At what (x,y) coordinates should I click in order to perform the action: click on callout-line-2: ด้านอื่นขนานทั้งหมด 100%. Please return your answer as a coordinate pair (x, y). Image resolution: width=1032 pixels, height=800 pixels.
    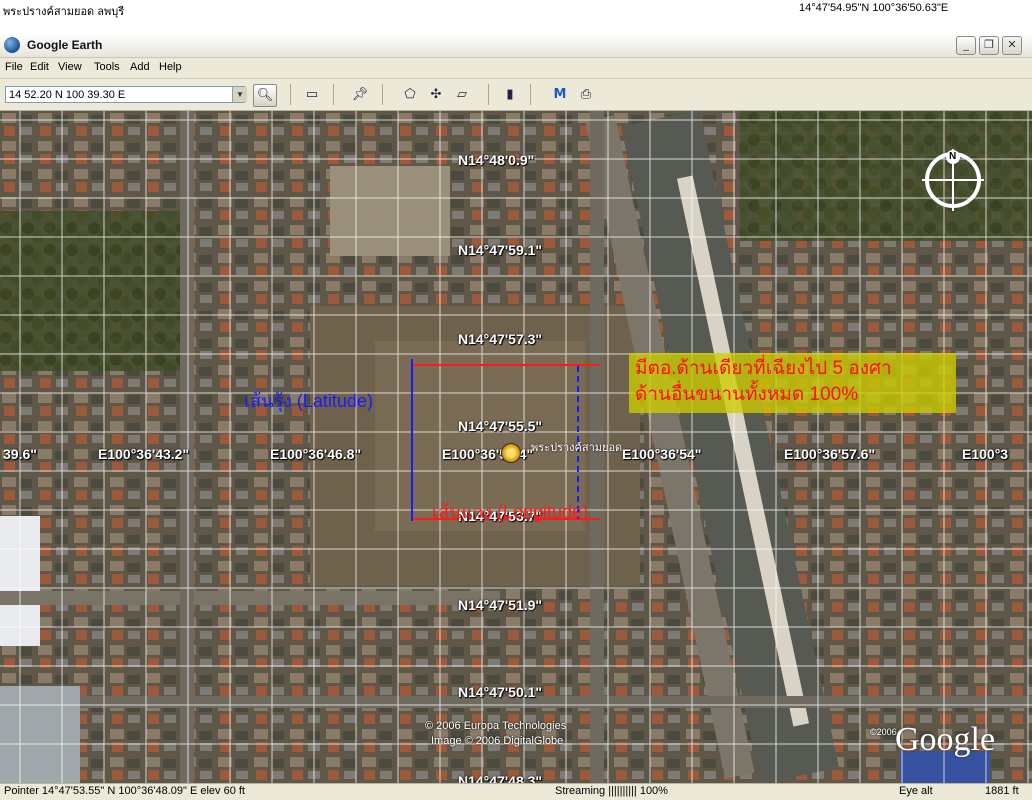
    Looking at the image, I should click on (747, 394).